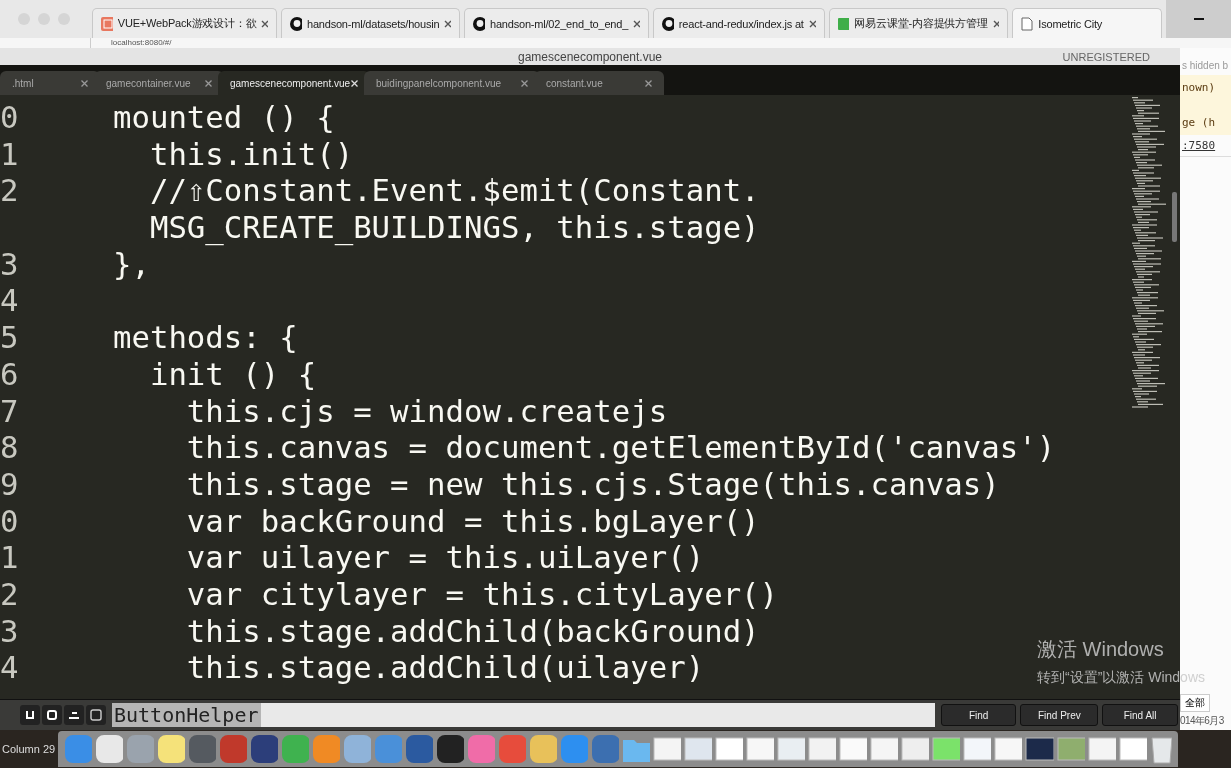  What do you see at coordinates (1106, 56) in the screenshot?
I see `license-label: UNREGISTERED` at bounding box center [1106, 56].